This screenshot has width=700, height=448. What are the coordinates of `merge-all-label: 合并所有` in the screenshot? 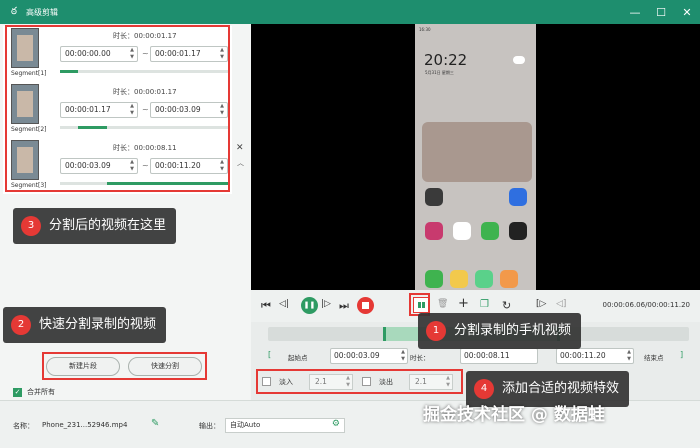 It's located at (41, 392).